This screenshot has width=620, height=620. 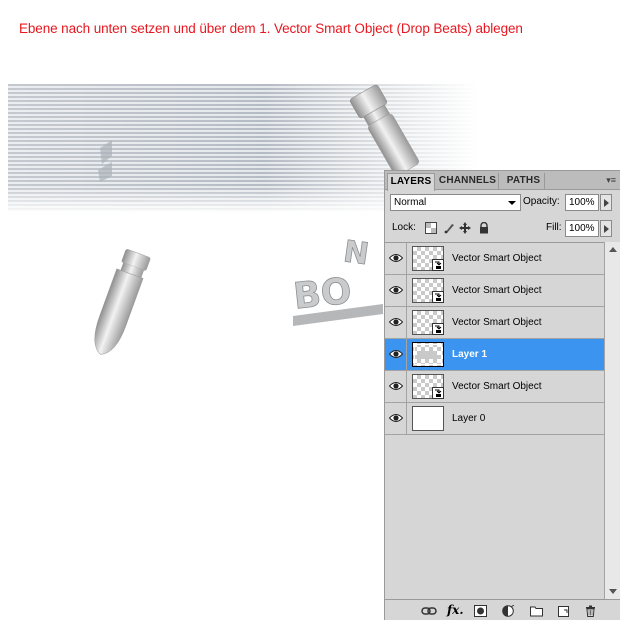 What do you see at coordinates (465, 228) in the screenshot?
I see `lock-position-icon` at bounding box center [465, 228].